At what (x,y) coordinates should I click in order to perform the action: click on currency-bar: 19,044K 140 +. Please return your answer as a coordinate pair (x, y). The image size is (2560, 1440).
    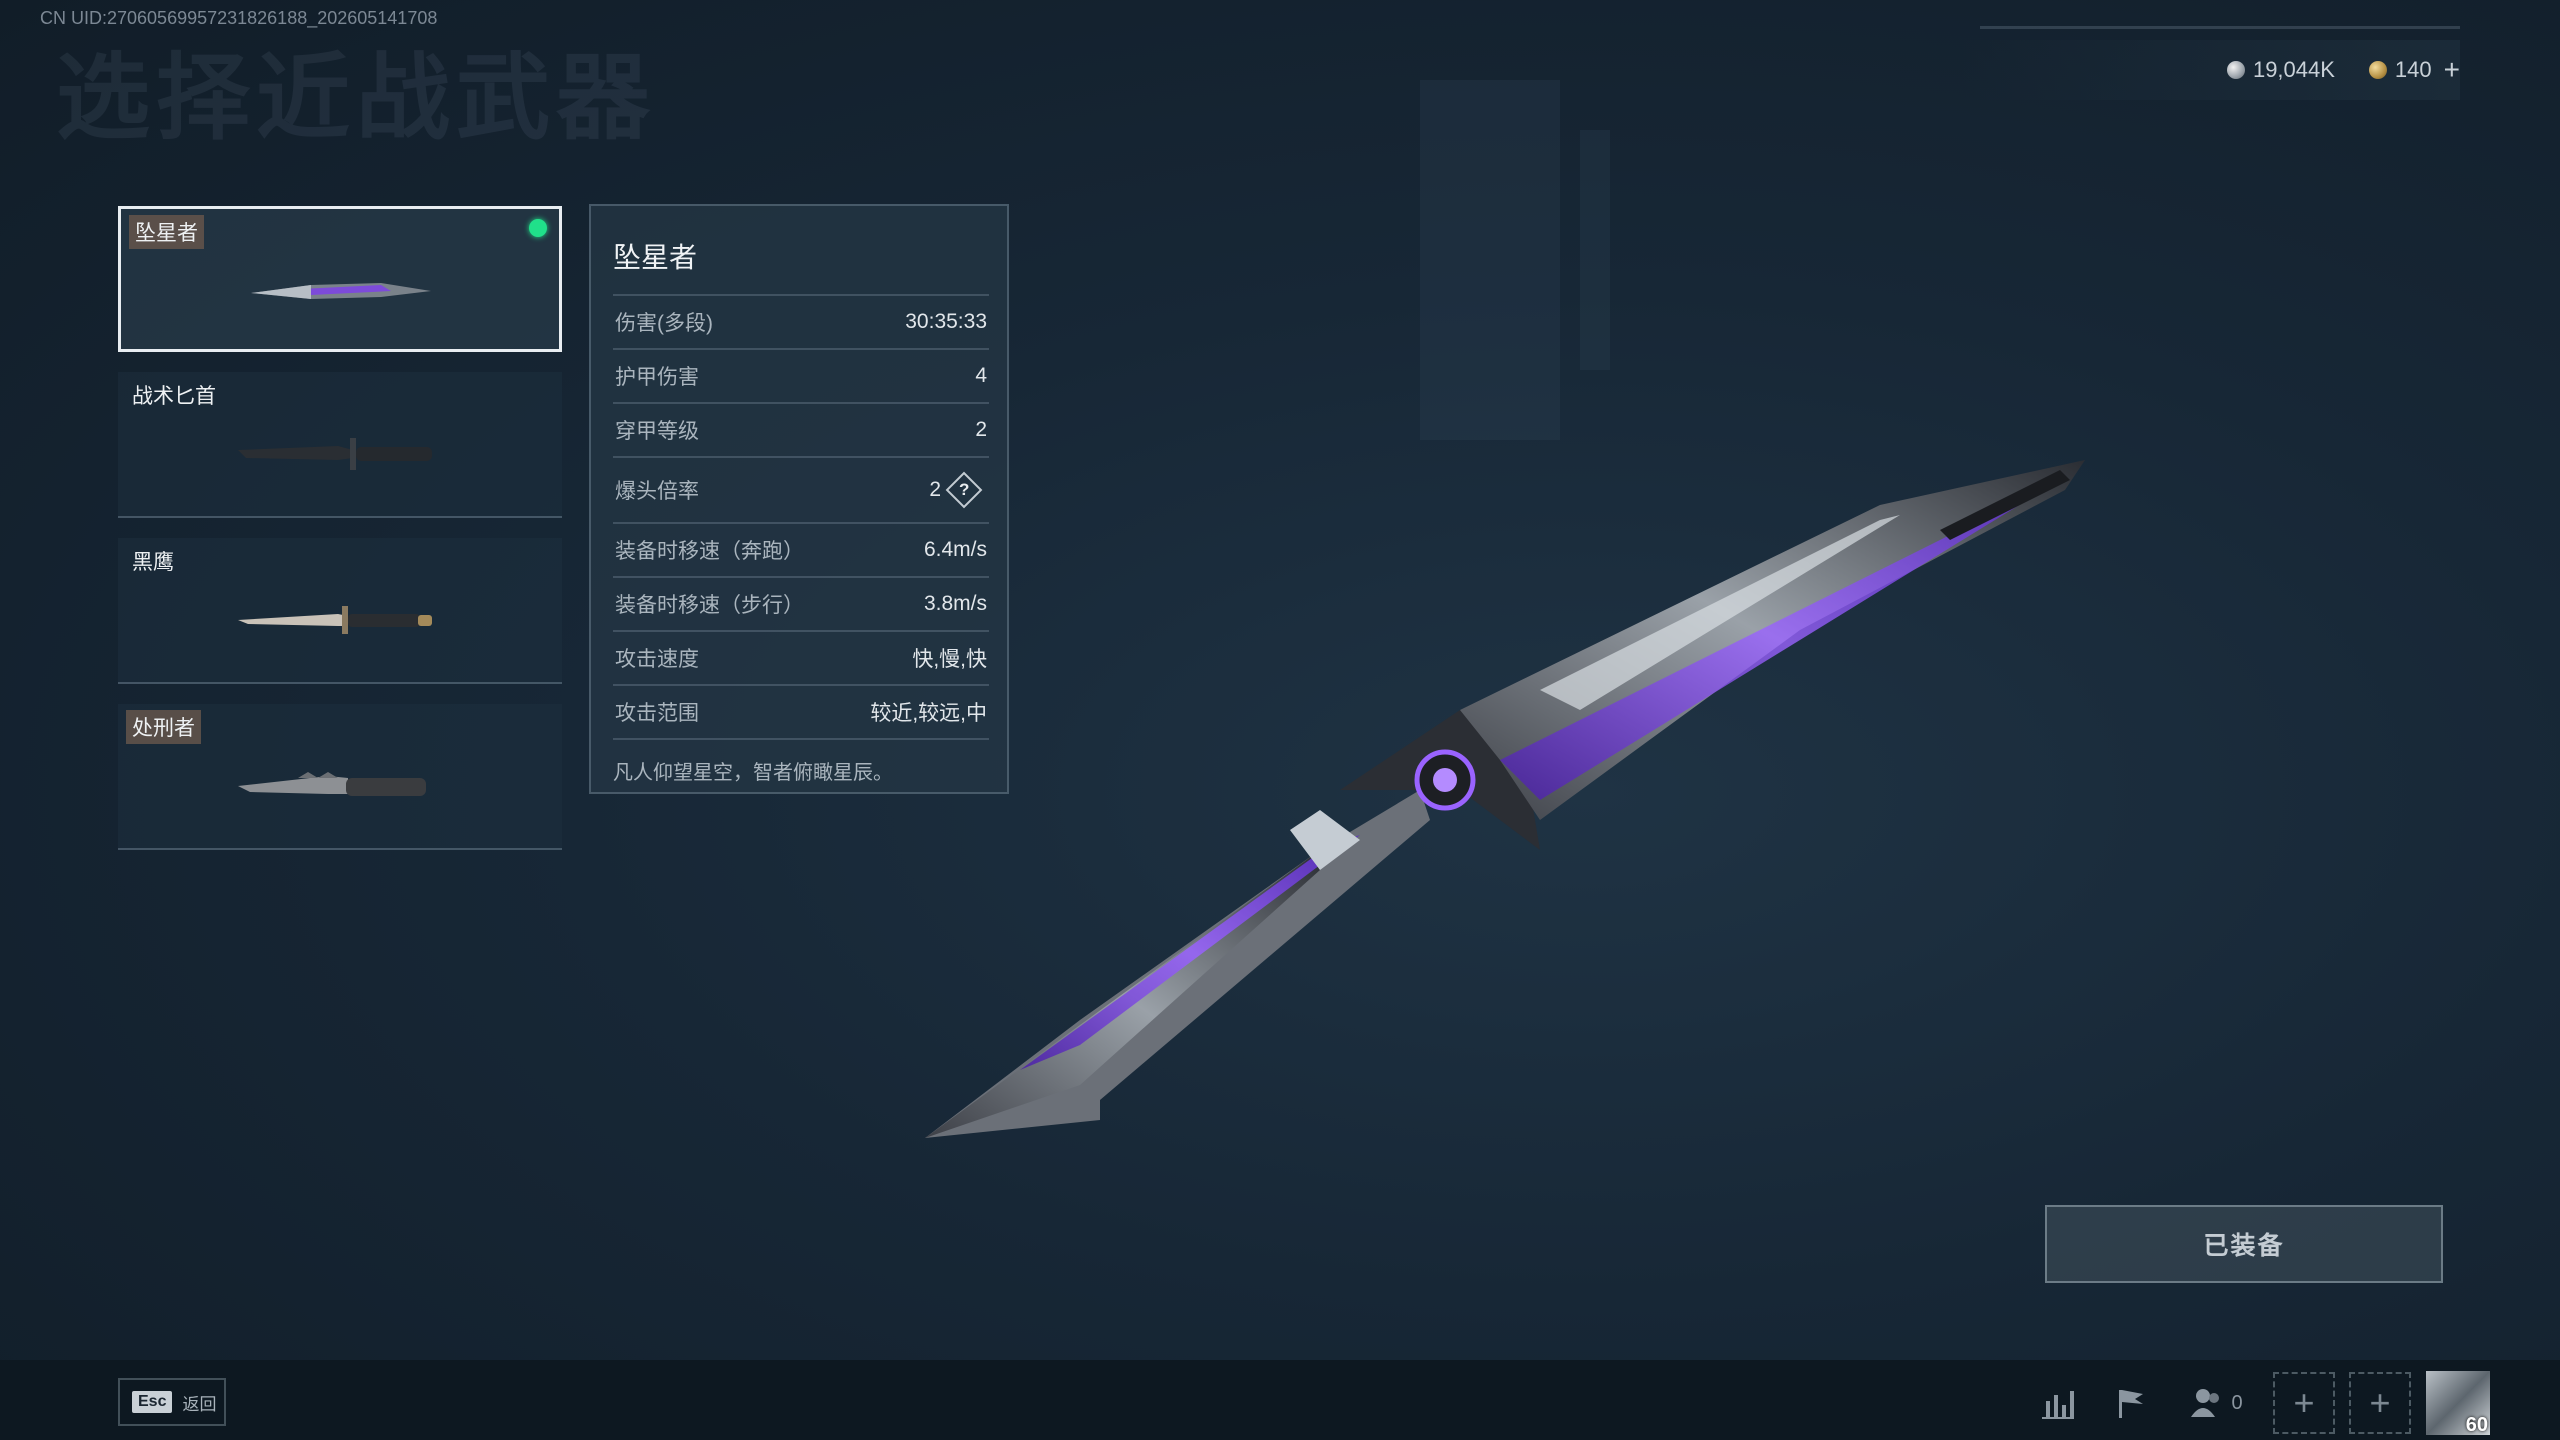
    Looking at the image, I should click on (2210, 63).